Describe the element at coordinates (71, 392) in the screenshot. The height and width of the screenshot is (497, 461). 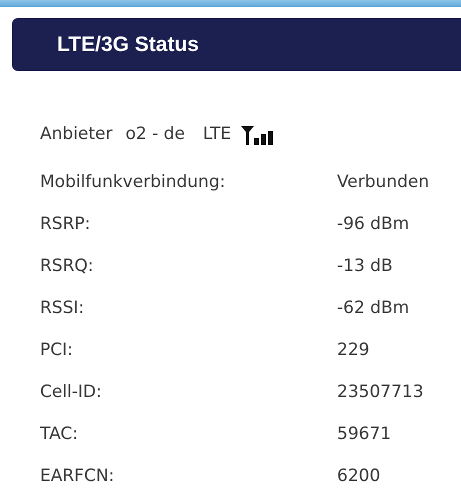
I see `field-label: Cell-ID:` at that location.